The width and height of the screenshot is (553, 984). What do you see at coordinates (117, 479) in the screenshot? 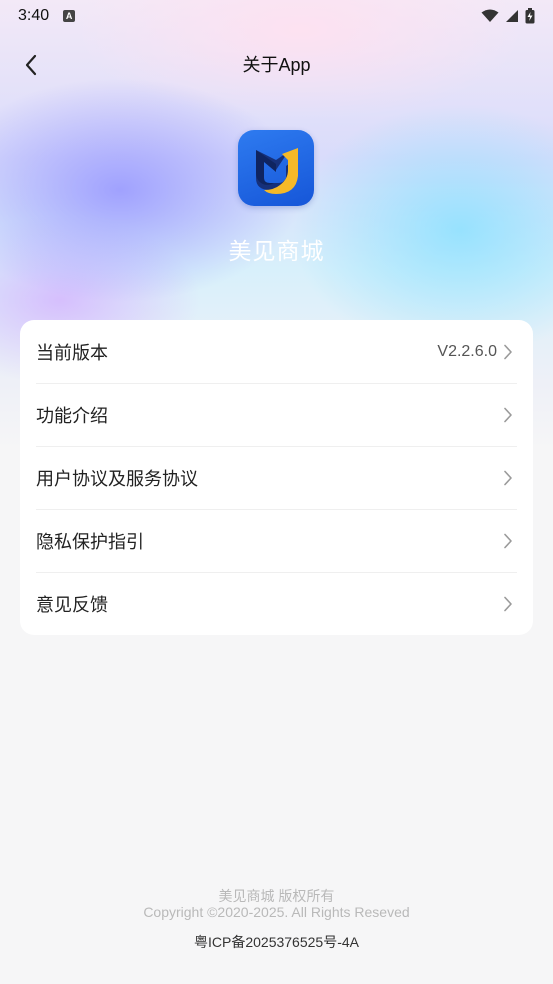
I see `menu-item-label: 用户协议及服务协议` at bounding box center [117, 479].